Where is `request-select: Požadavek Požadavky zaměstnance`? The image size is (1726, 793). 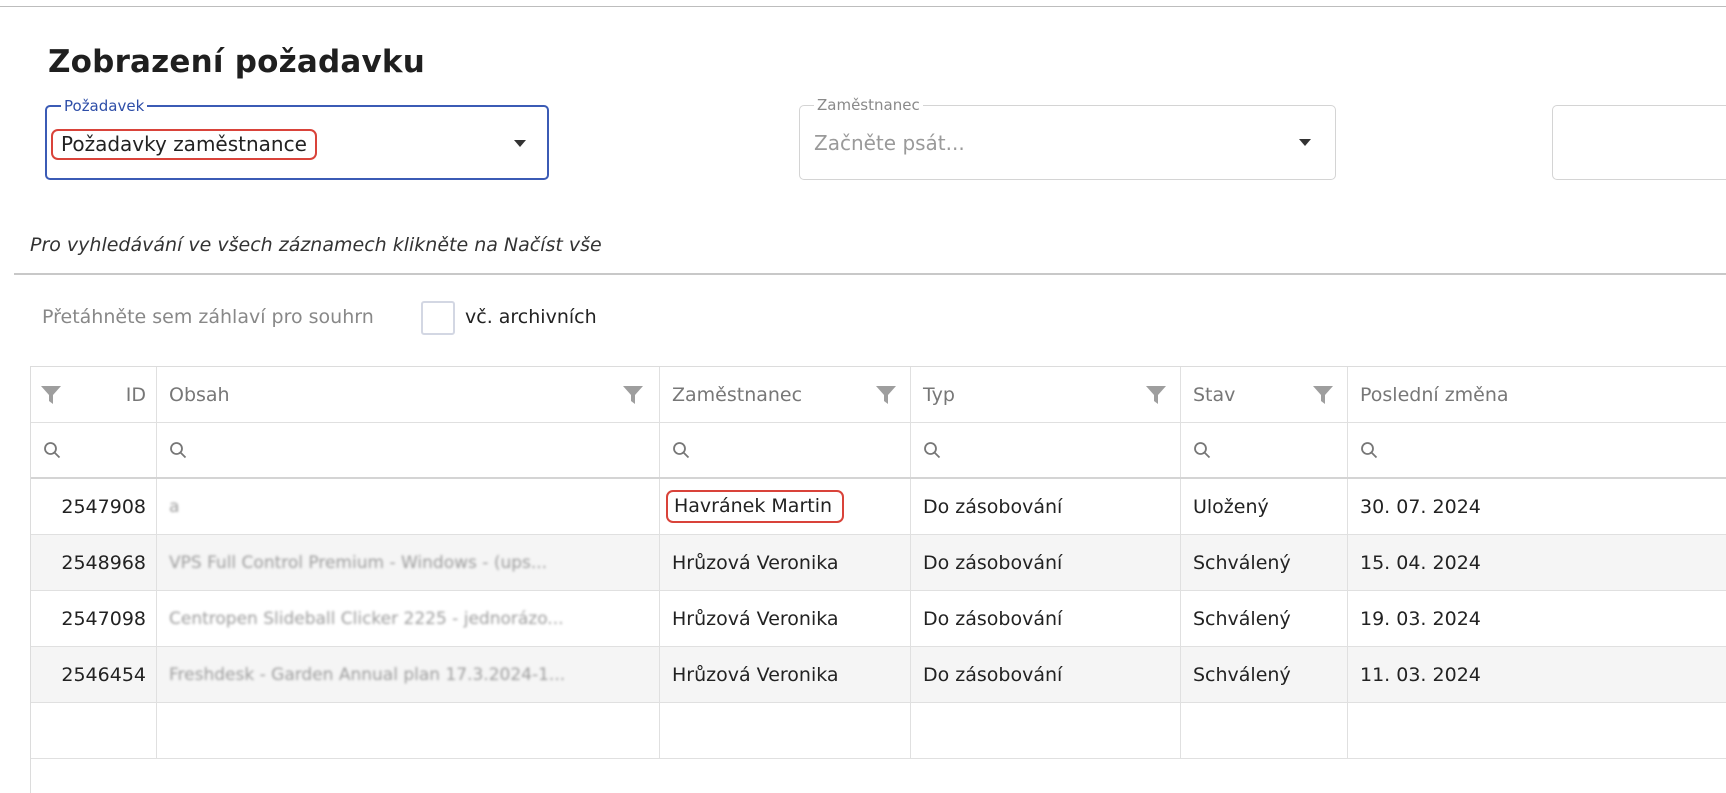
request-select: Požadavek Požadavky zaměstnance is located at coordinates (297, 138).